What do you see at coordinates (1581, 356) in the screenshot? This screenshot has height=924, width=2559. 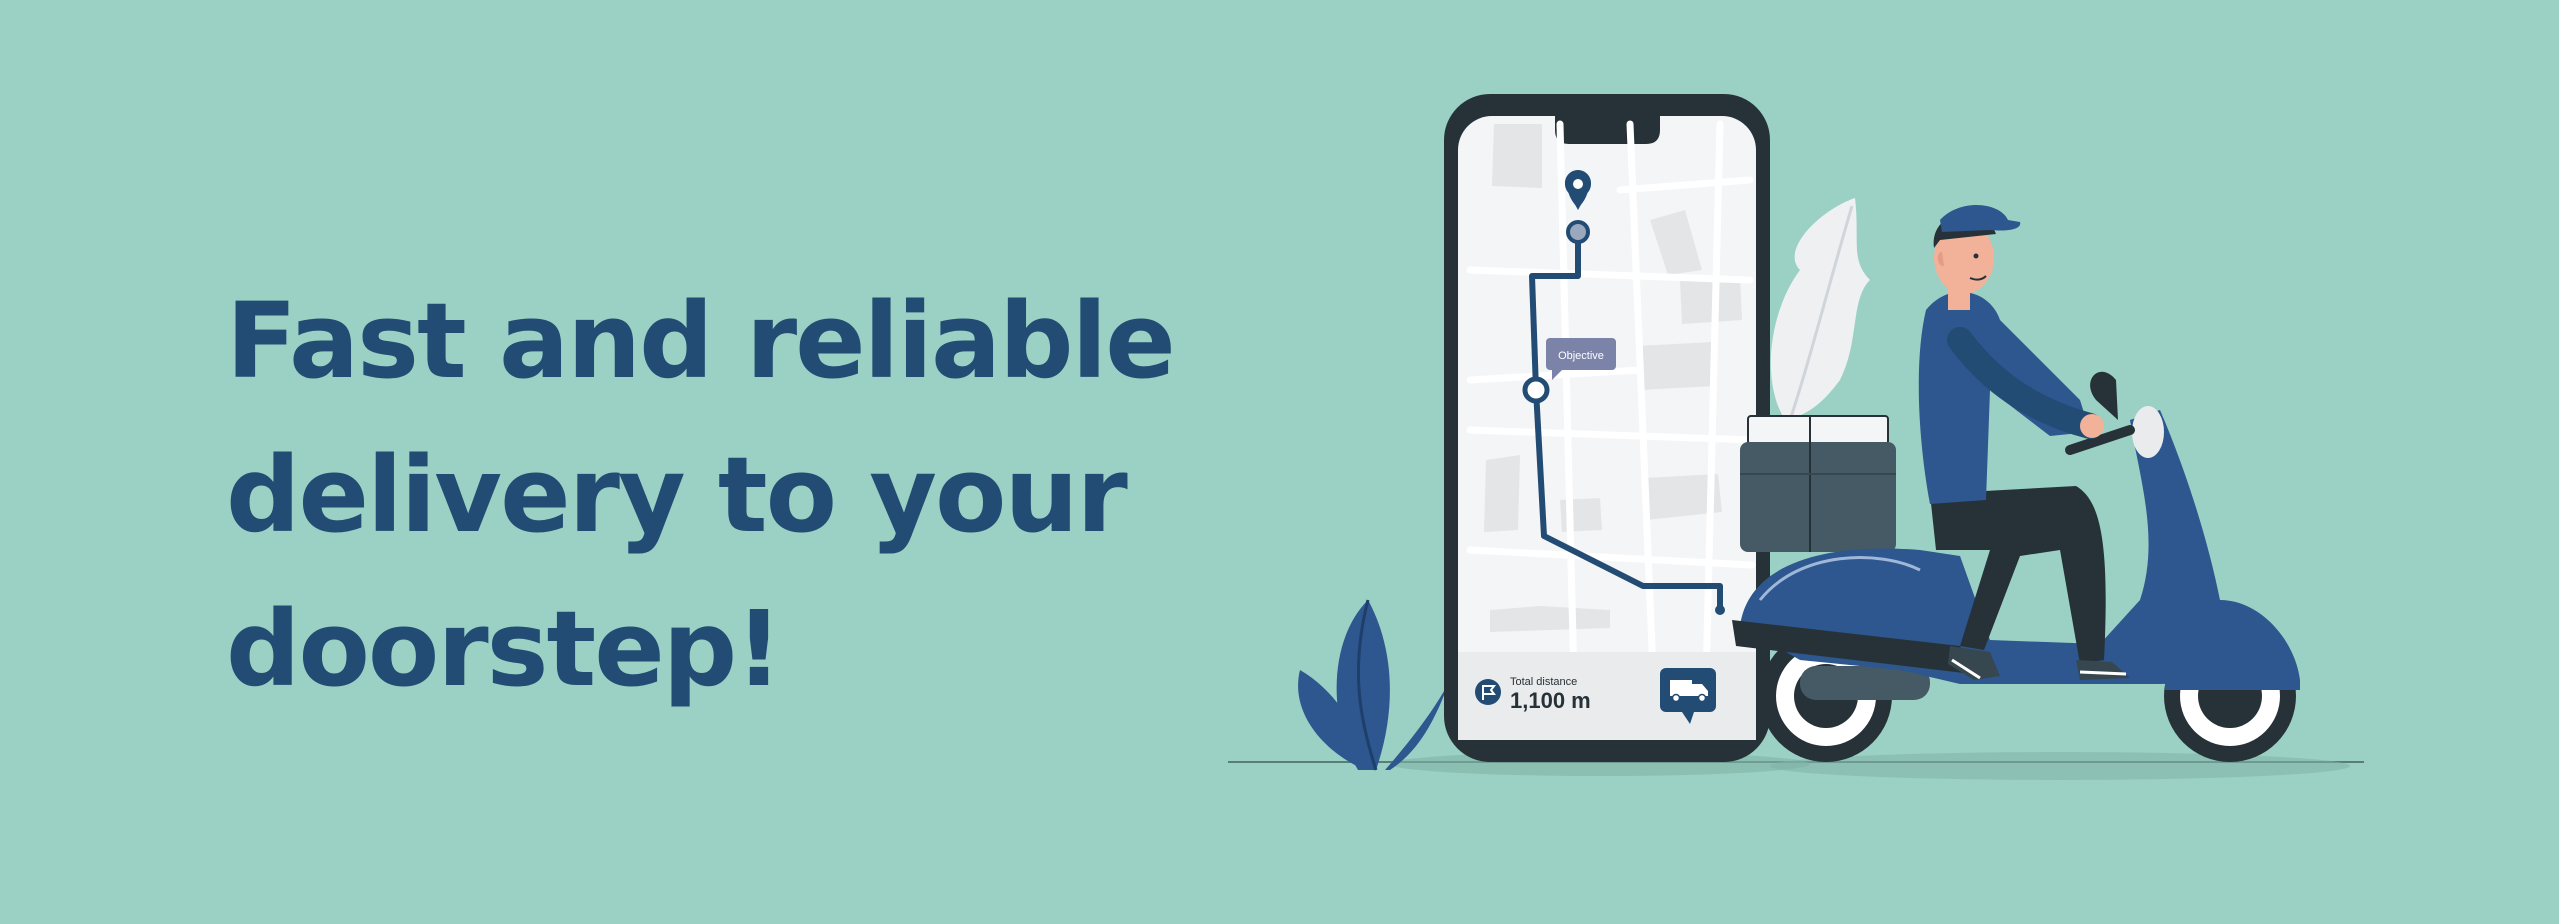 I see `objective-label: Objective` at bounding box center [1581, 356].